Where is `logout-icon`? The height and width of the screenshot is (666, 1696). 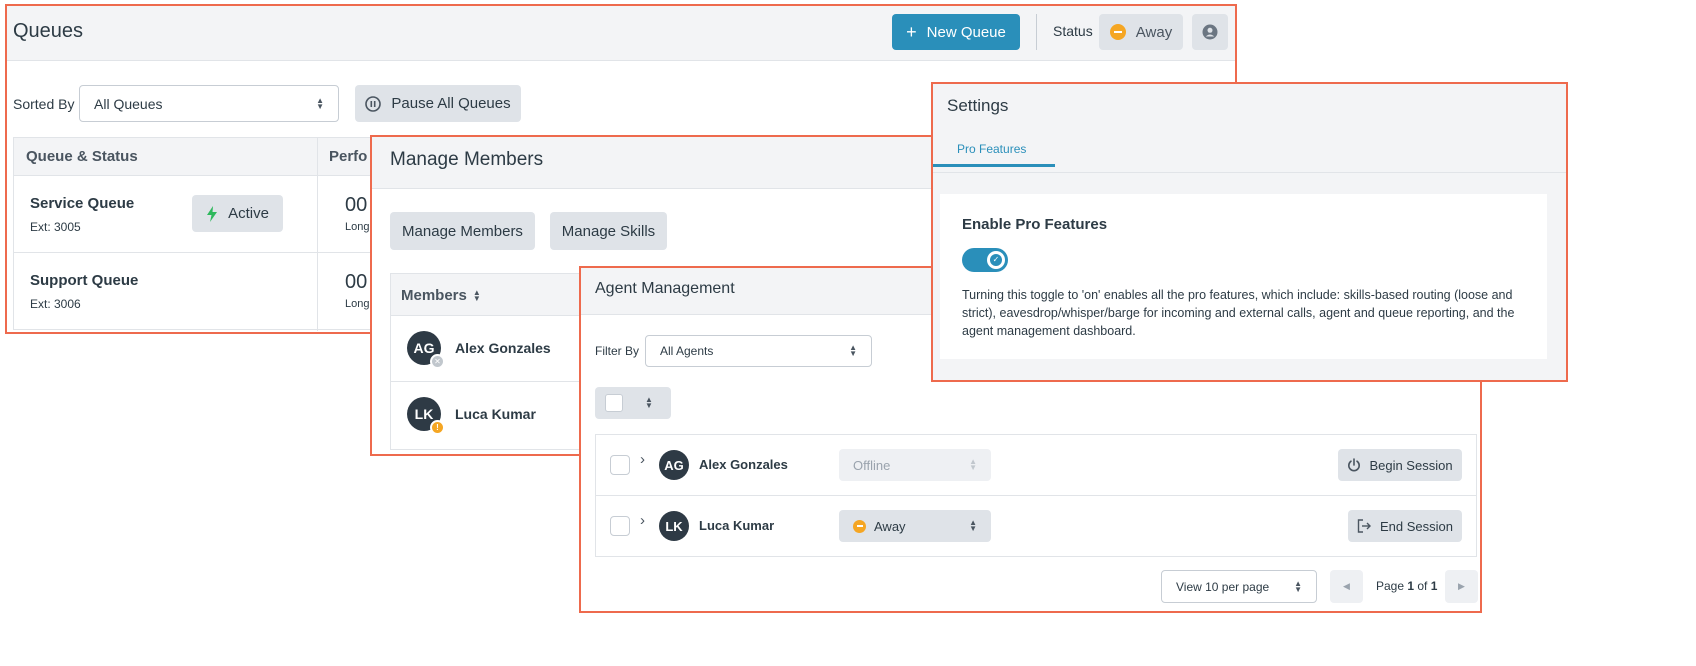
logout-icon is located at coordinates (1364, 526).